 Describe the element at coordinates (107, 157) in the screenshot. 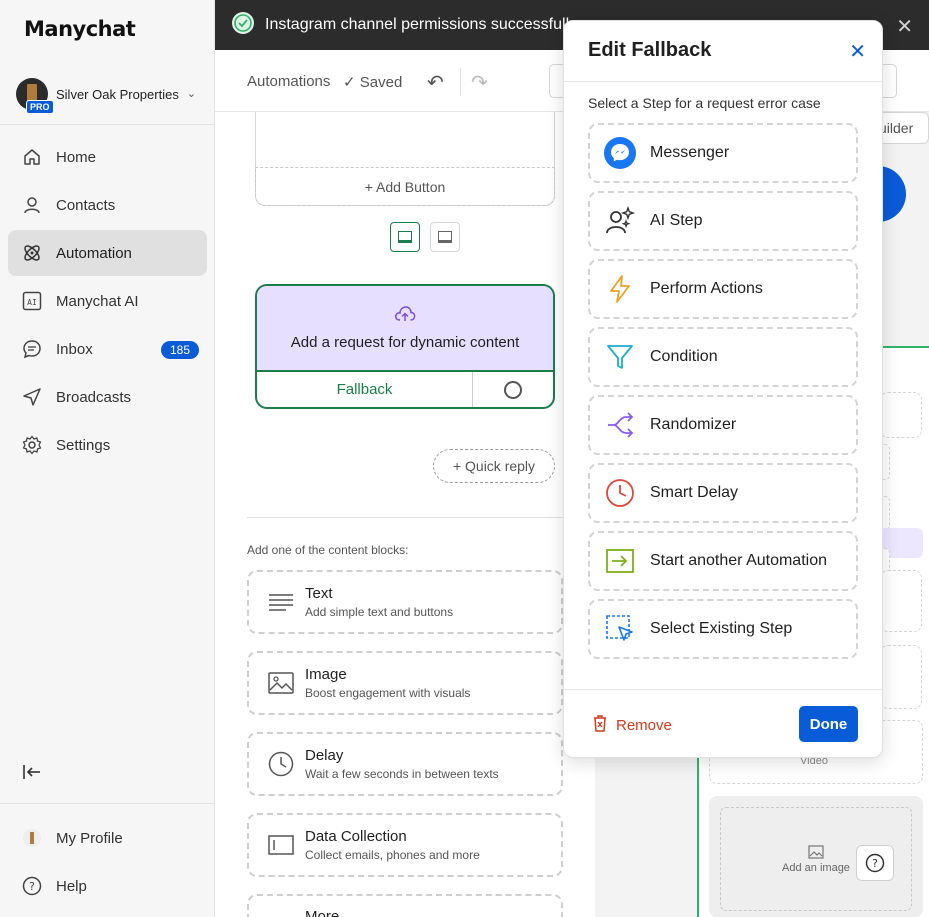

I see `nav-item-home: Home` at that location.